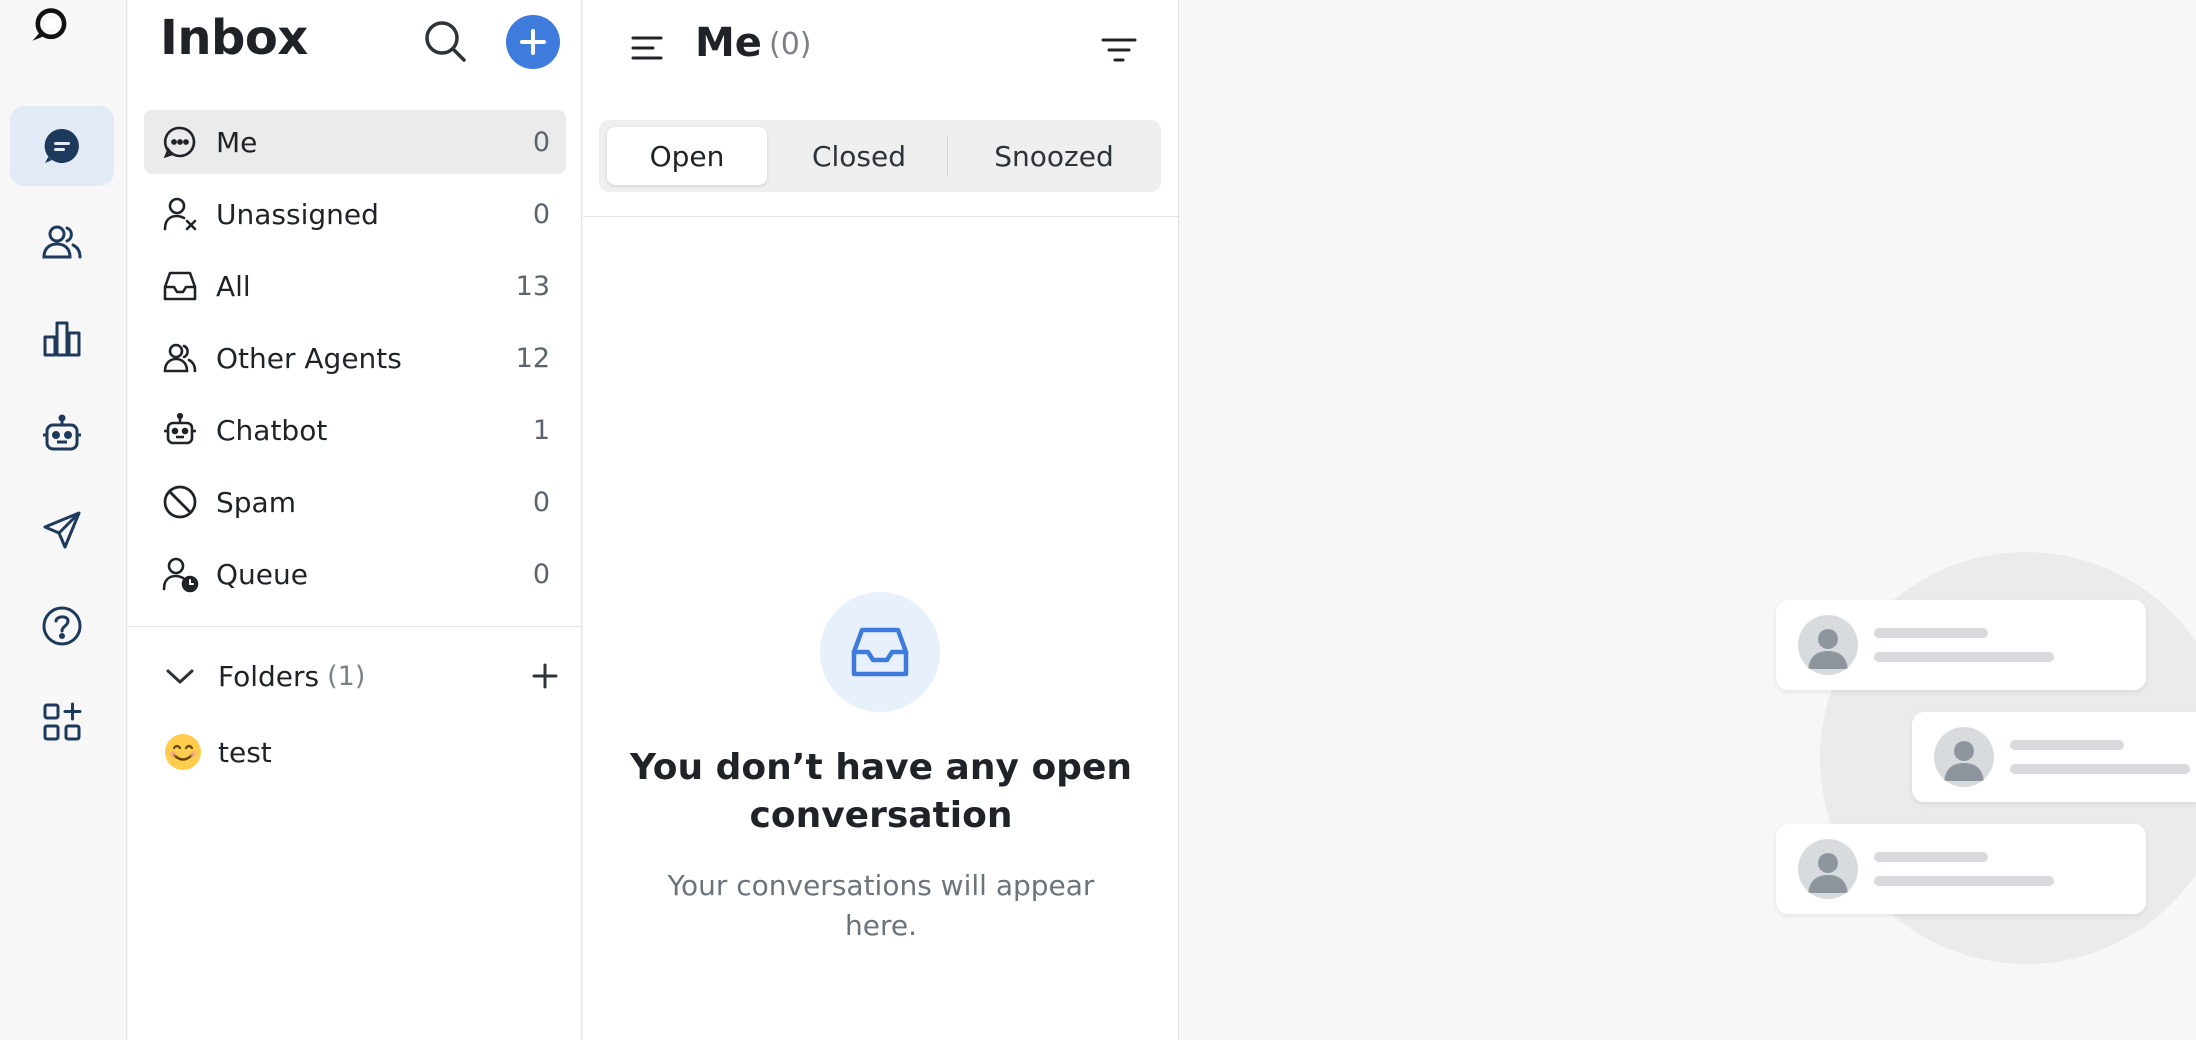  Describe the element at coordinates (245, 752) in the screenshot. I see `folder-name: test` at that location.